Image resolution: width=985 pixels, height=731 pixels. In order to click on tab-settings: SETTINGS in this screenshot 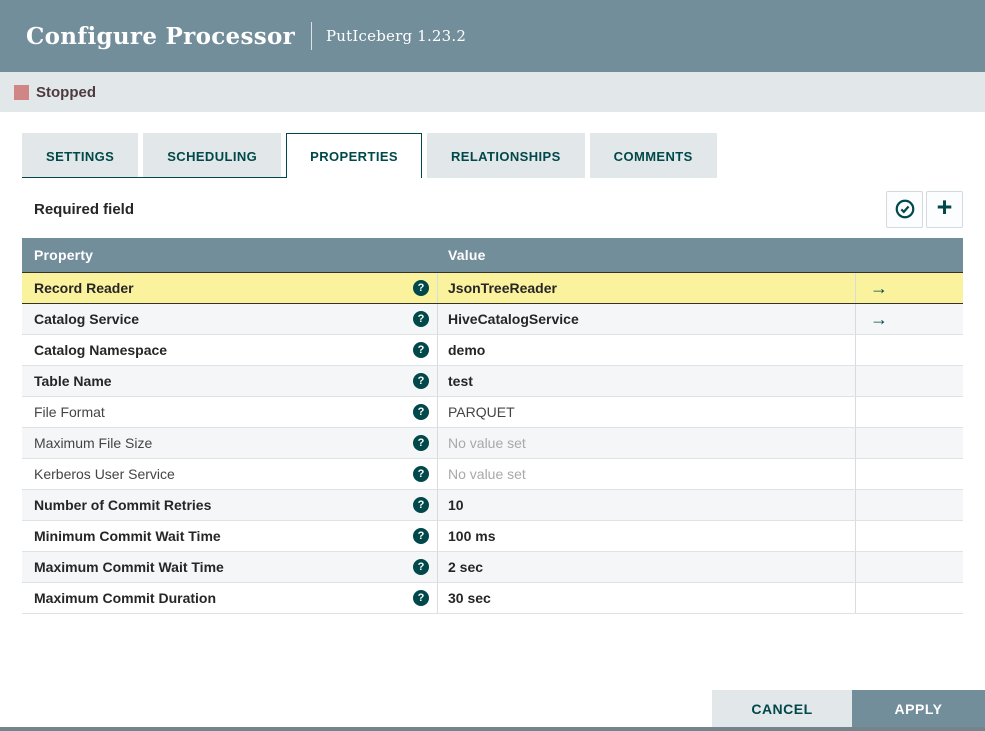, I will do `click(80, 155)`.